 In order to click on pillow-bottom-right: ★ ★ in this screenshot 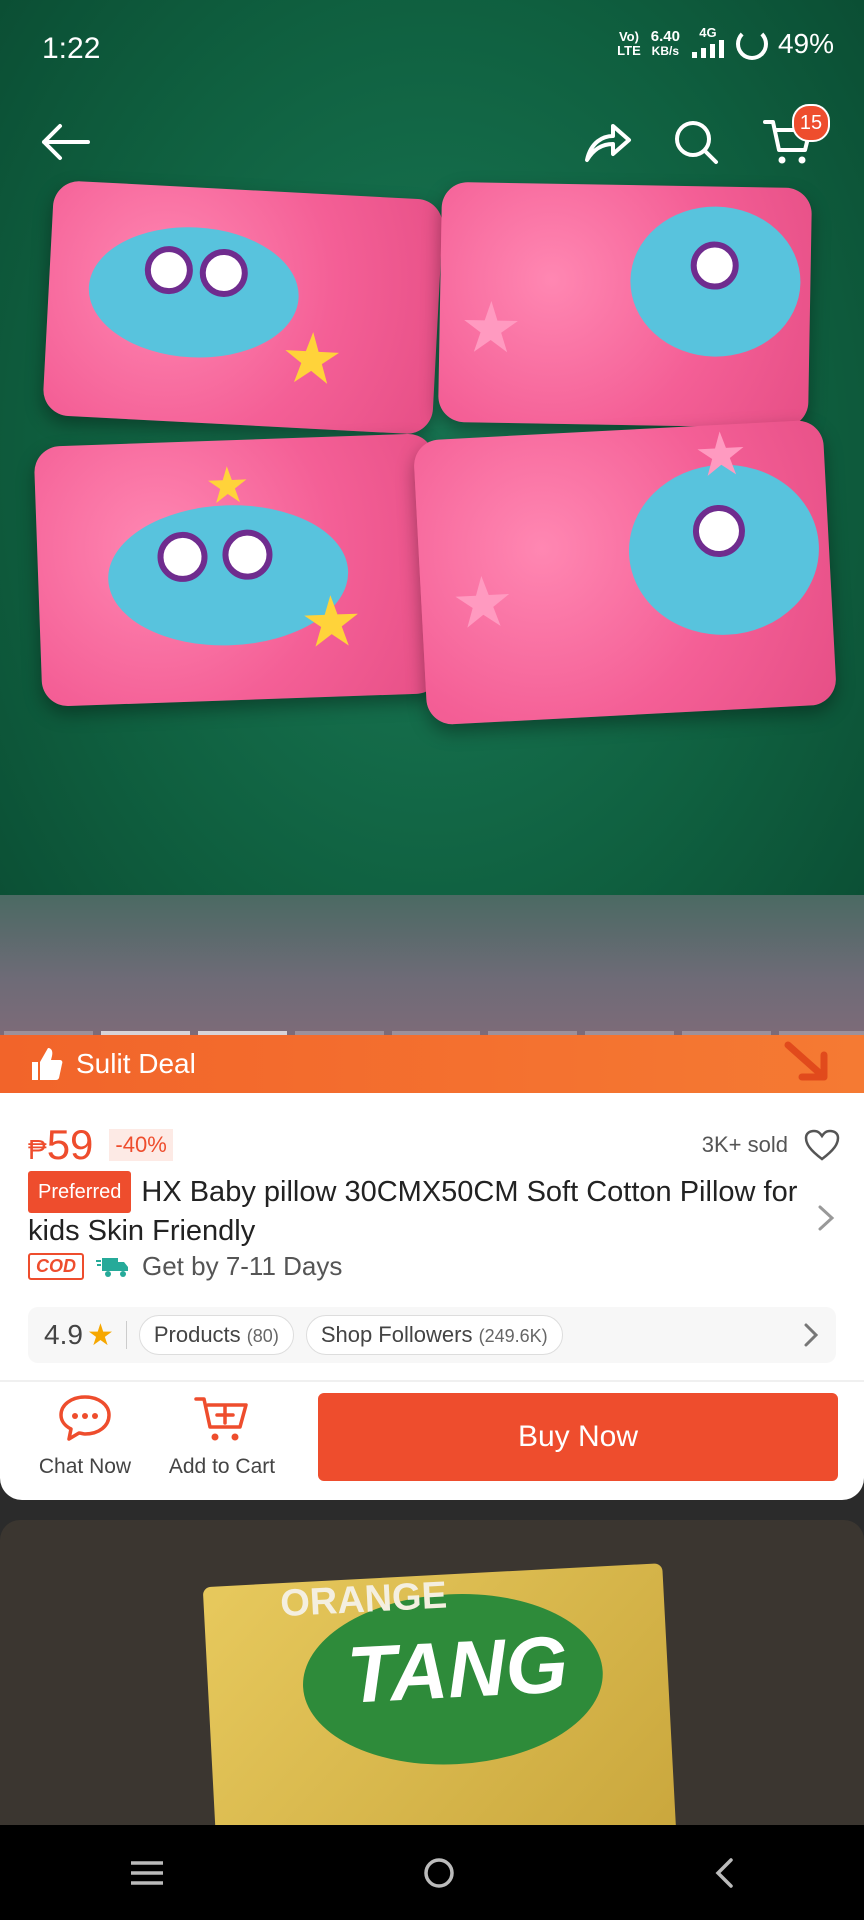, I will do `click(625, 572)`.